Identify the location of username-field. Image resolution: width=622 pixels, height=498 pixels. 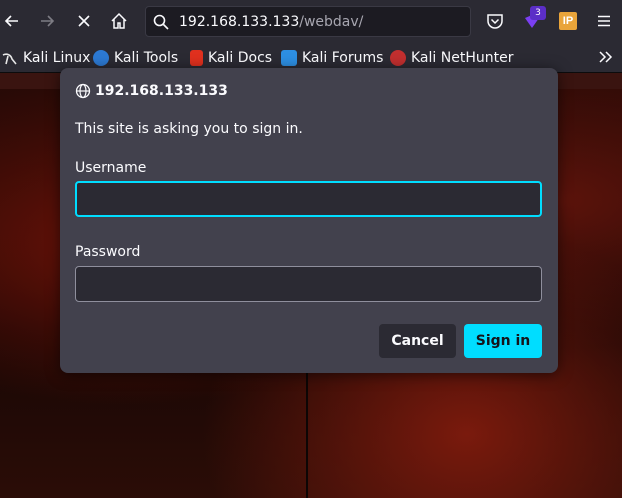
(308, 199).